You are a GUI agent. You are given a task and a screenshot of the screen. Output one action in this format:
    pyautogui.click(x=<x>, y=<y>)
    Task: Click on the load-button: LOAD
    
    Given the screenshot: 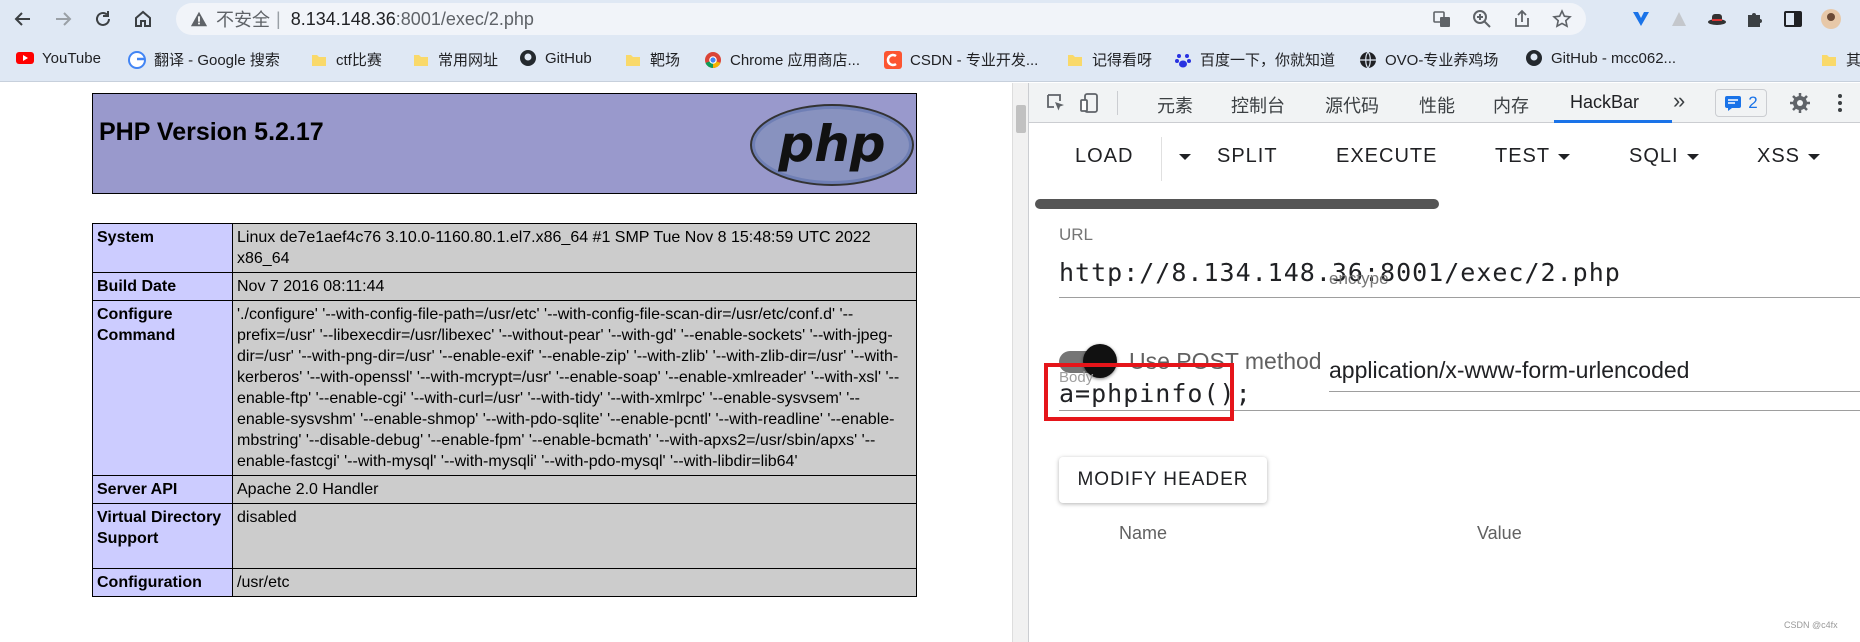 What is the action you would take?
    pyautogui.click(x=1104, y=156)
    